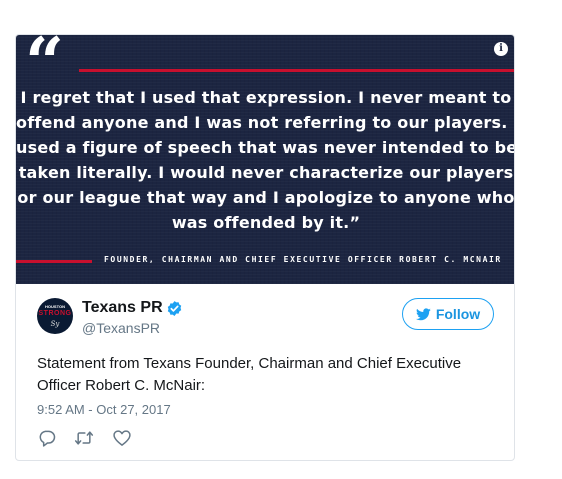 The height and width of the screenshot is (479, 562). Describe the element at coordinates (122, 308) in the screenshot. I see `author-display-name: Texans PR` at that location.